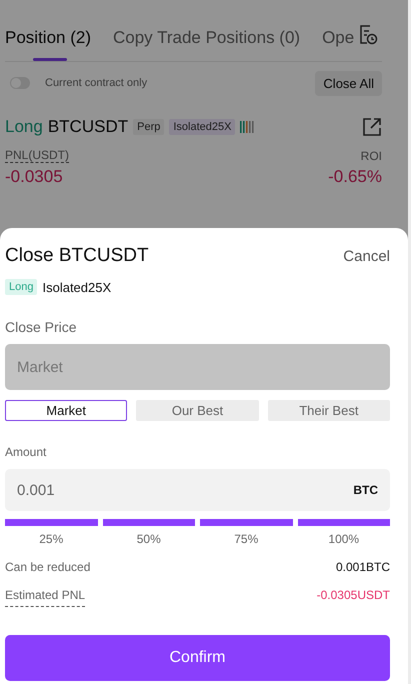  What do you see at coordinates (88, 127) in the screenshot?
I see `symbol-label: BTCUSDT` at bounding box center [88, 127].